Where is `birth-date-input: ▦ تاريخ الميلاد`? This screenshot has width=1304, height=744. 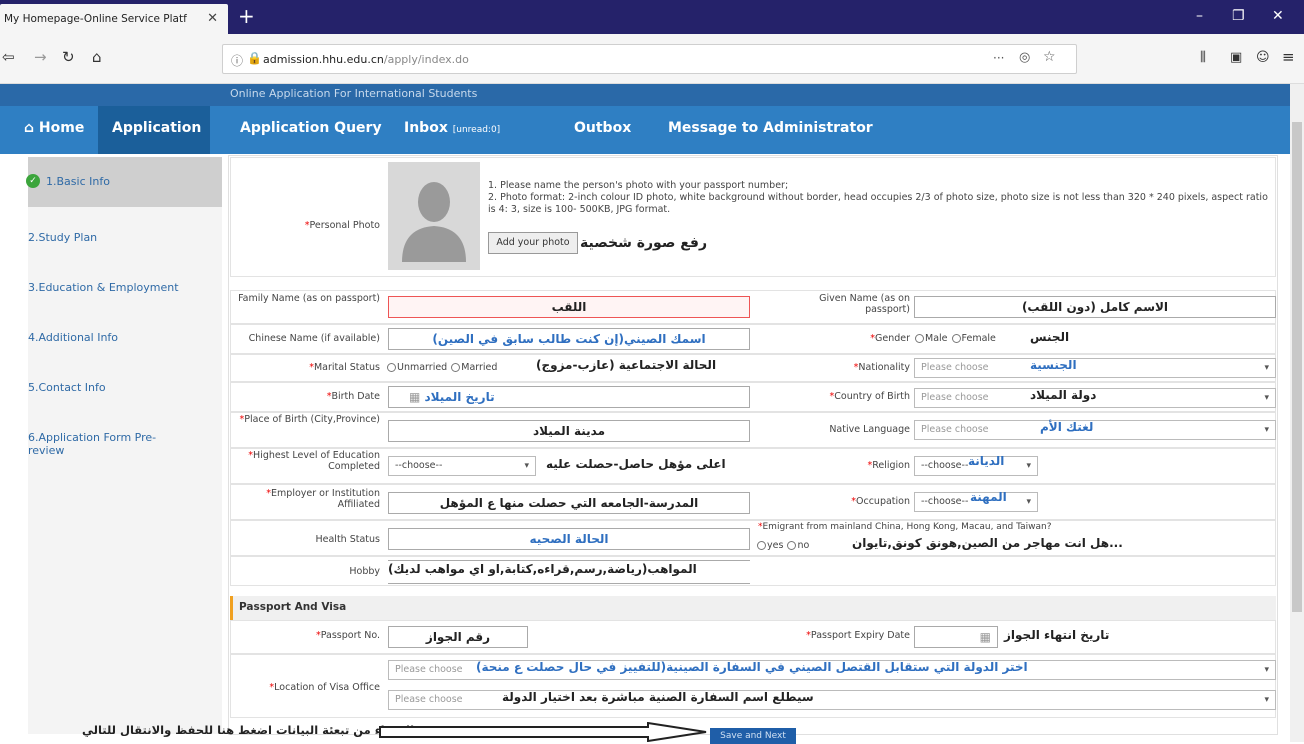
birth-date-input: ▦ تاريخ الميلاد is located at coordinates (569, 397).